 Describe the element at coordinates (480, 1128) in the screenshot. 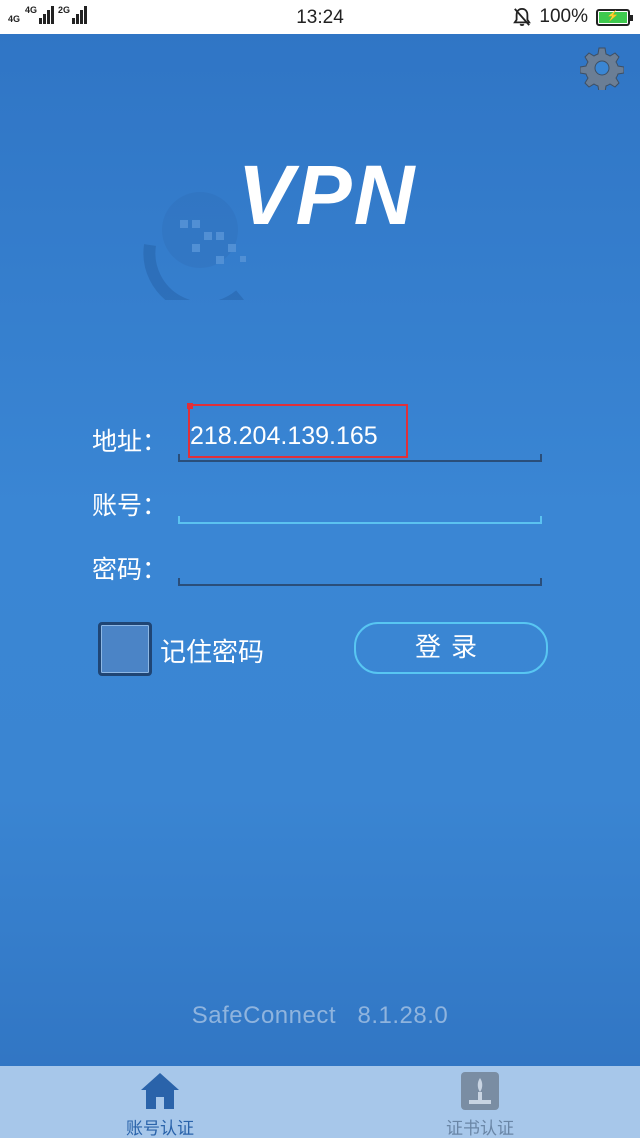

I see `tab-certificate-auth-label: 证书认证` at that location.